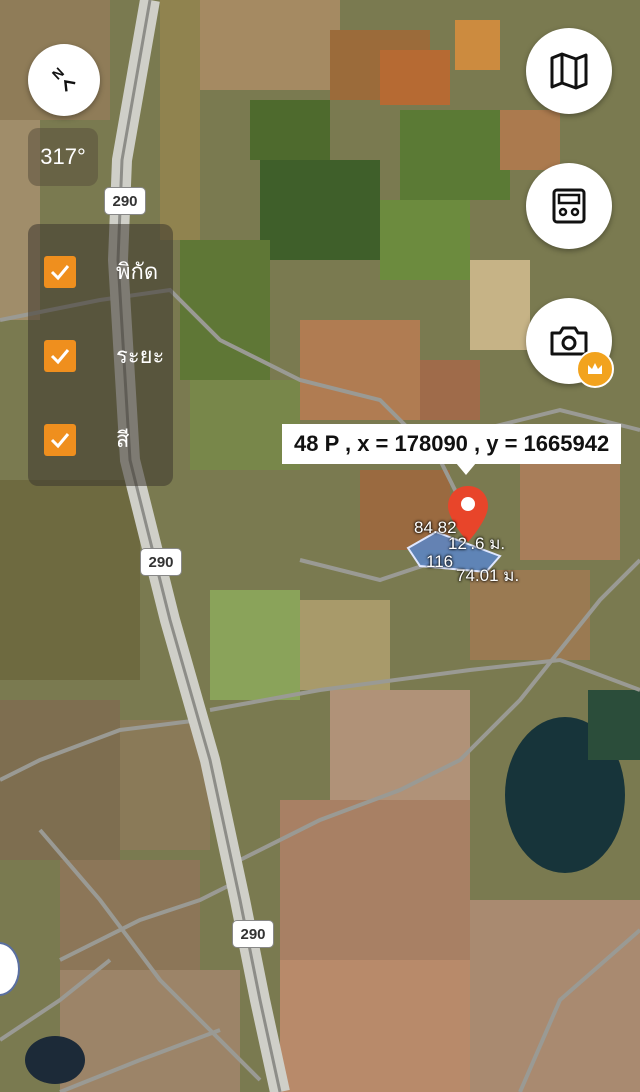 The width and height of the screenshot is (640, 1092). I want to click on layer-label: สี, so click(123, 439).